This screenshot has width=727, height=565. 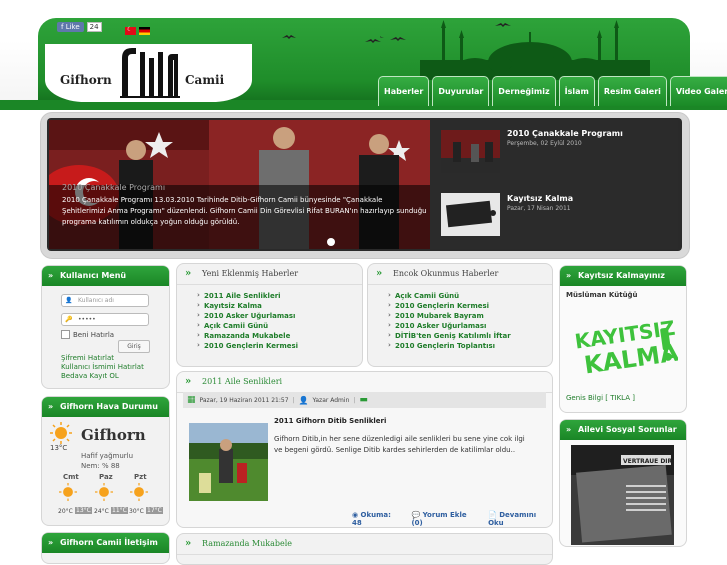 I want to click on popular-news-item: DİTİB'ten Geniş Katılımlı İftar, so click(x=449, y=335).